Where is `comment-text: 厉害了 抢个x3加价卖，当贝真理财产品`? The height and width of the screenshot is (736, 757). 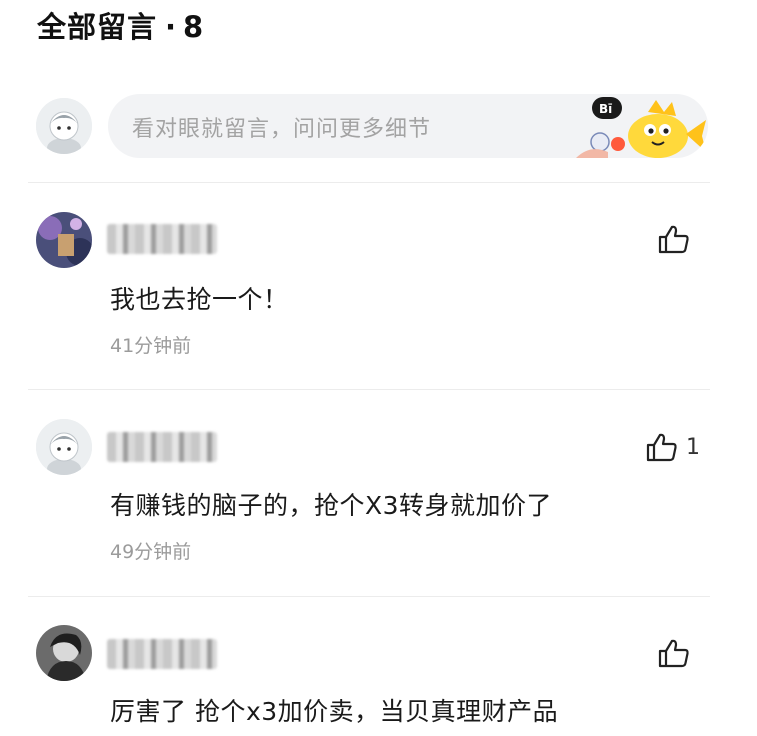
comment-text: 厉害了 抢个x3加价卖，当贝真理财产品 is located at coordinates (334, 711).